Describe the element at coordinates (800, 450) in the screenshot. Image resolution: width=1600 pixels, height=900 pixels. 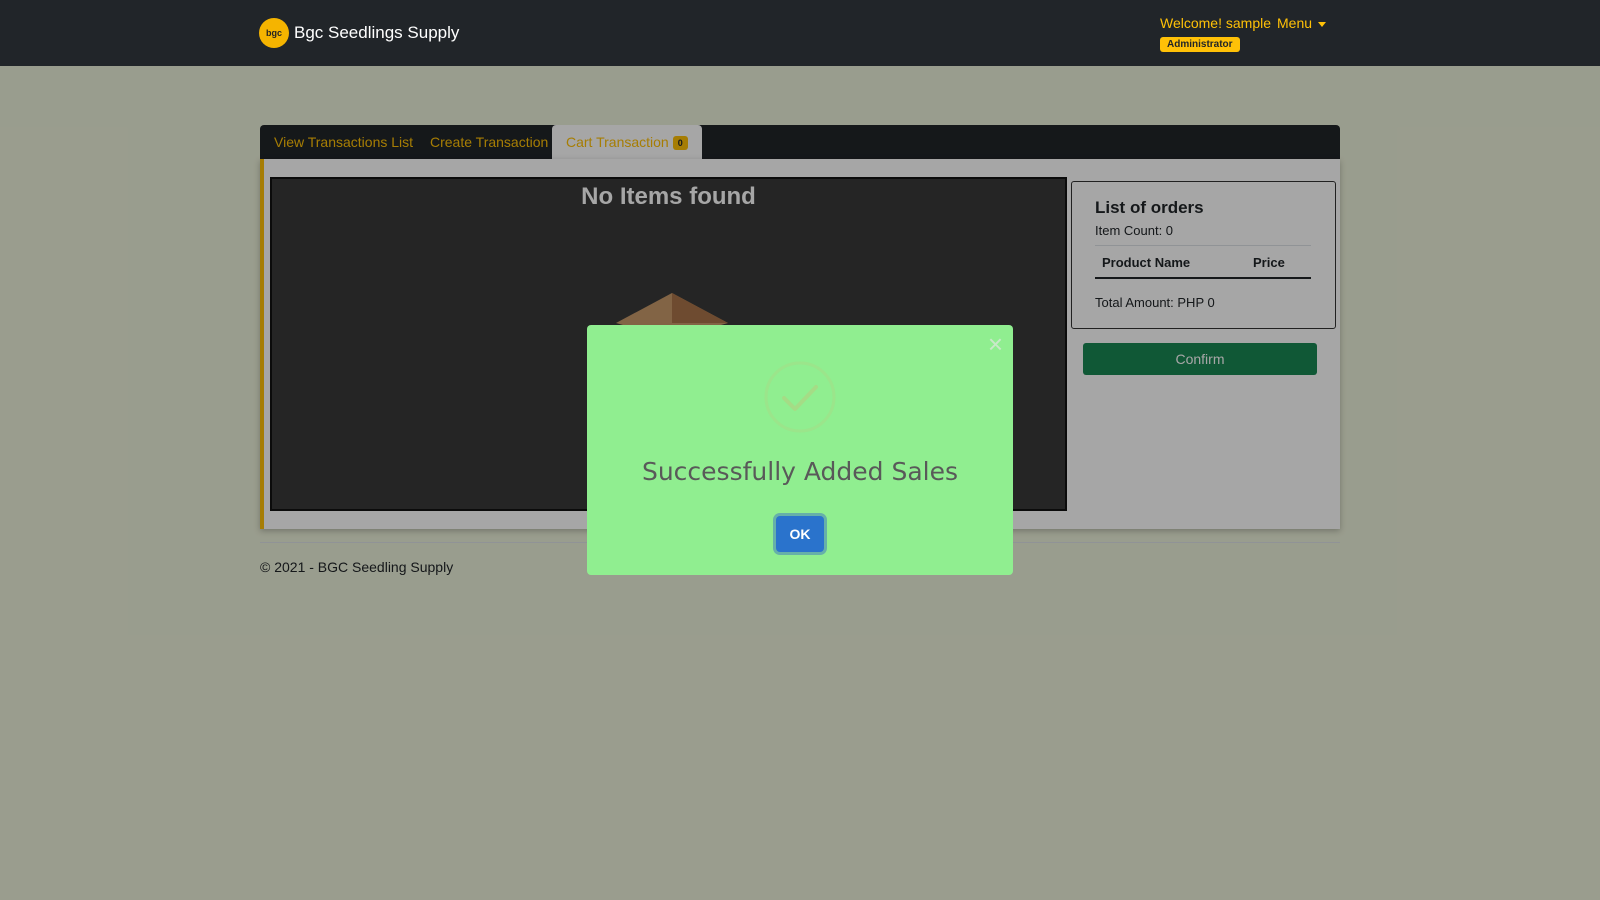
I see `success-modal: × Successfully Added Sales OK` at that location.